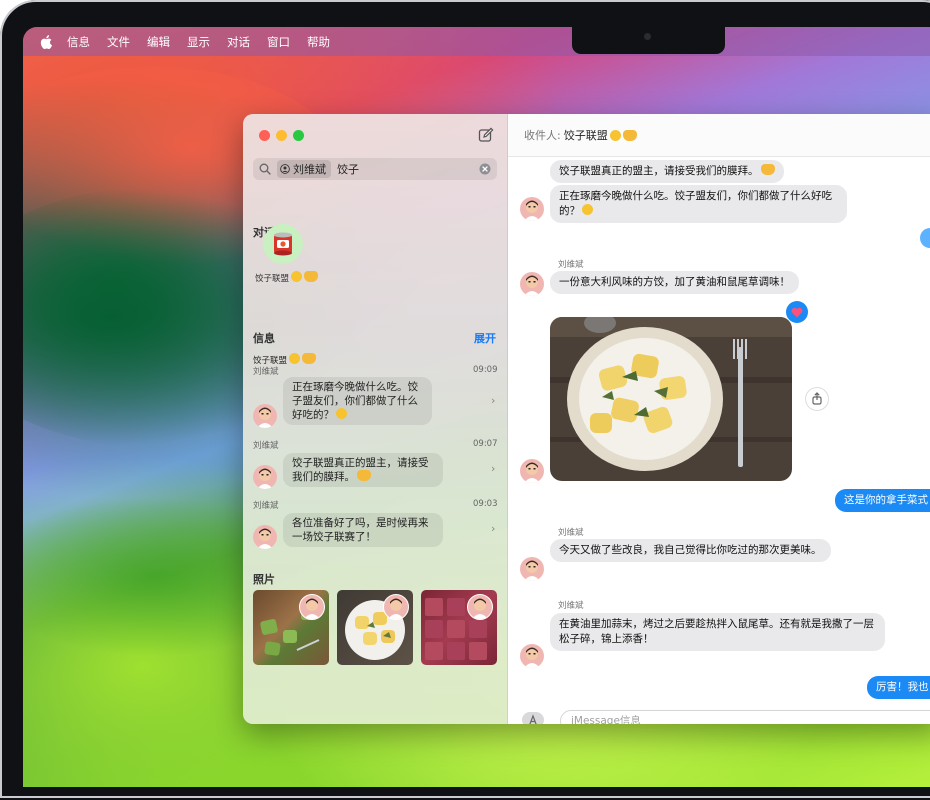 The height and width of the screenshot is (800, 930). What do you see at coordinates (486, 135) in the screenshot?
I see `compose-icon` at bounding box center [486, 135].